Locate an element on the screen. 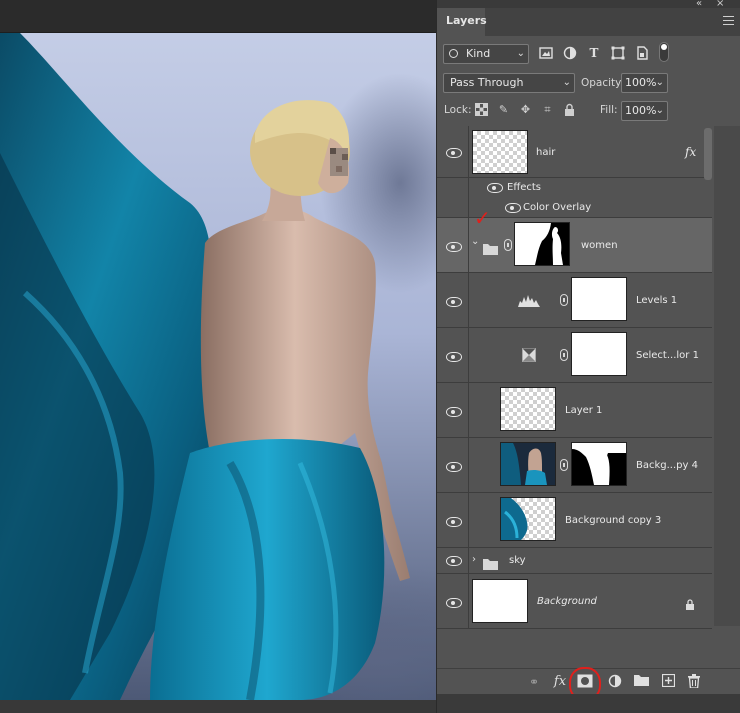 The height and width of the screenshot is (713, 740). layer-name: Layer 1 is located at coordinates (584, 410).